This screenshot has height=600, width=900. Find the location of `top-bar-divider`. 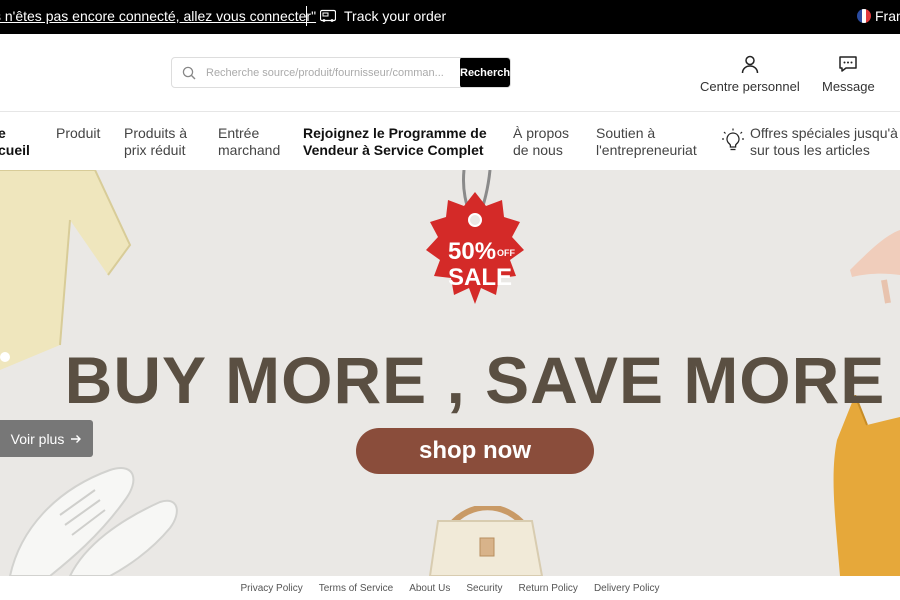

top-bar-divider is located at coordinates (306, 16).